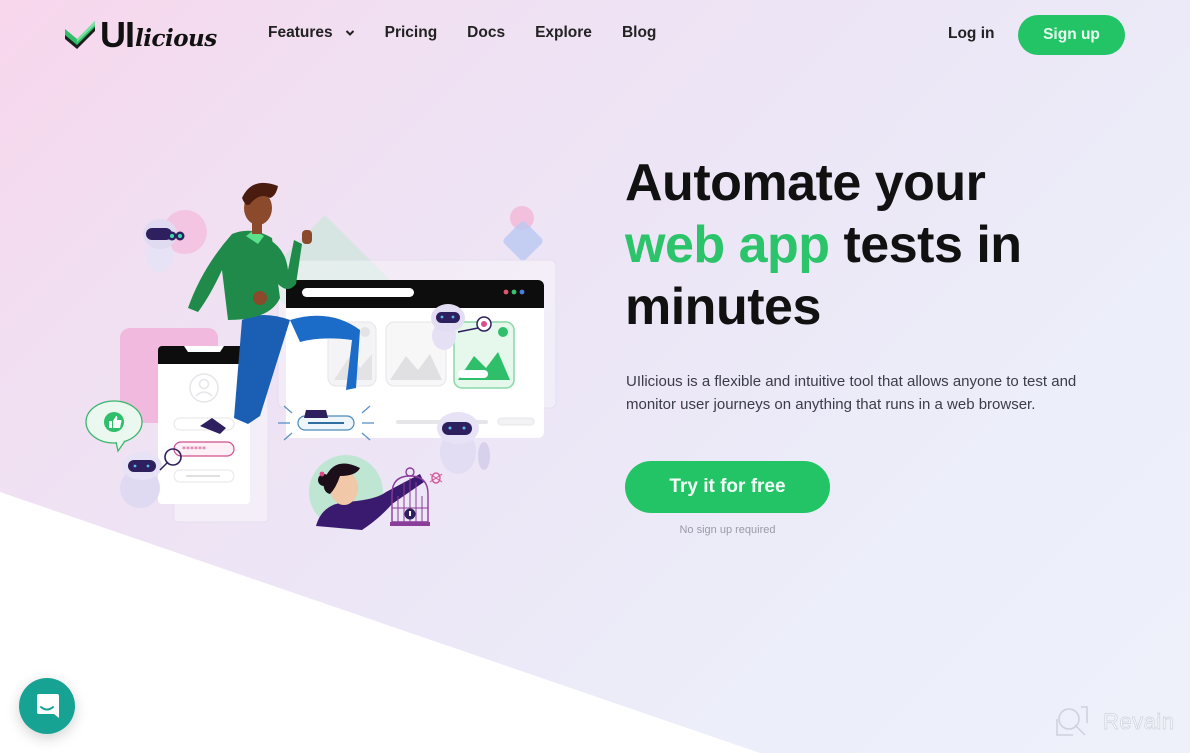 The width and height of the screenshot is (1190, 753). I want to click on nav-link-features-label: Features, so click(300, 32).